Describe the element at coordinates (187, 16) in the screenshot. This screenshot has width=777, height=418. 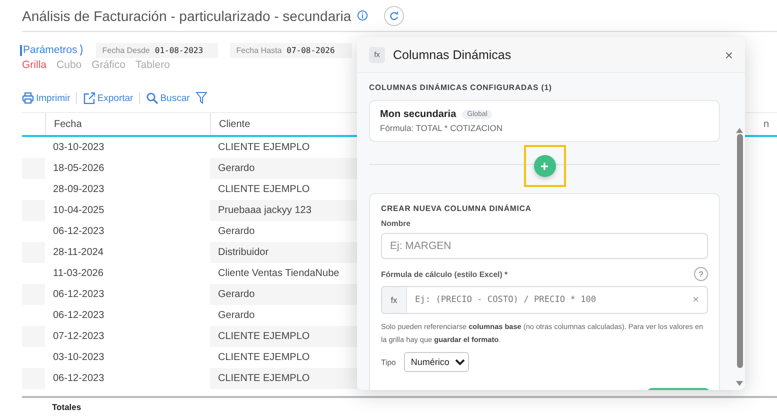
I see `page-title: Análisis de Facturación - particularizado - secundaria` at that location.